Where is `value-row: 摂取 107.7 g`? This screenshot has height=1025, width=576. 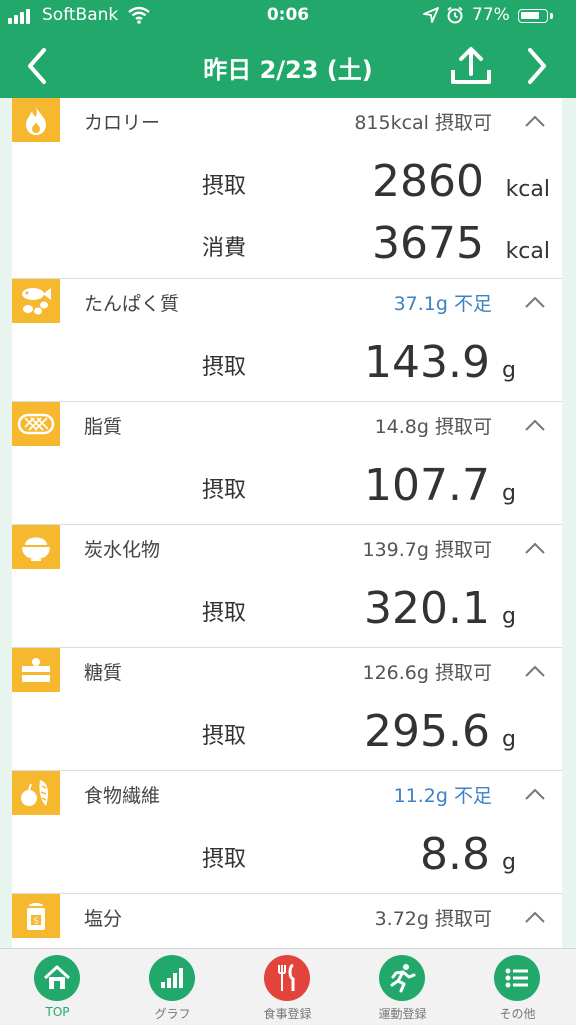
value-row: 摂取 107.7 g is located at coordinates (287, 485).